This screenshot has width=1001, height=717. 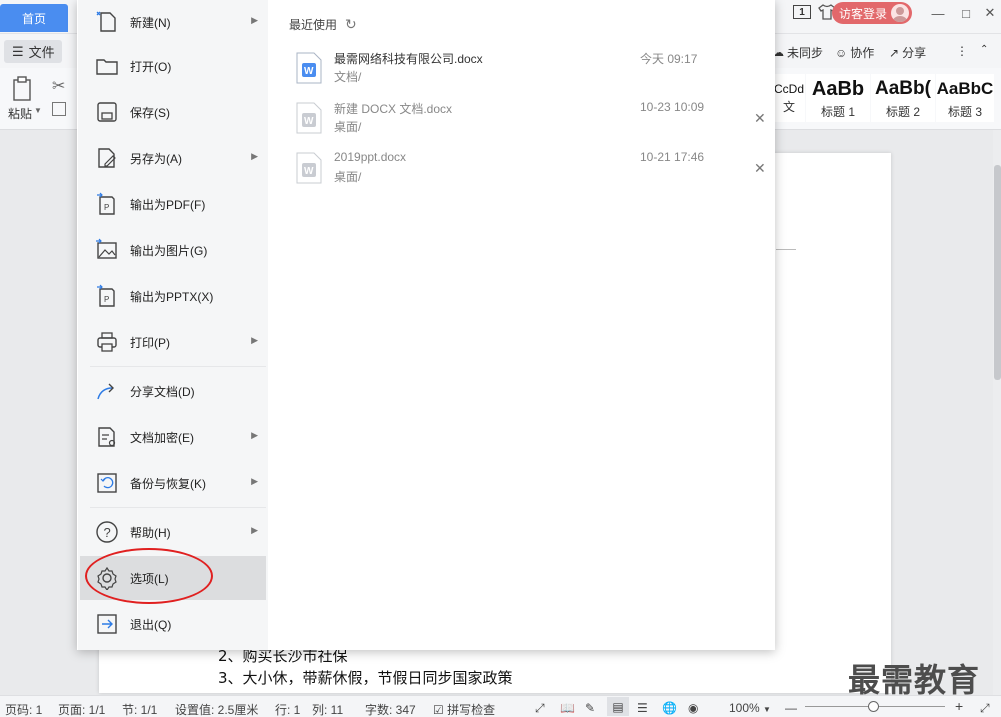 What do you see at coordinates (540, 708) in the screenshot?
I see `fullscreen-icon: ⤢` at bounding box center [540, 708].